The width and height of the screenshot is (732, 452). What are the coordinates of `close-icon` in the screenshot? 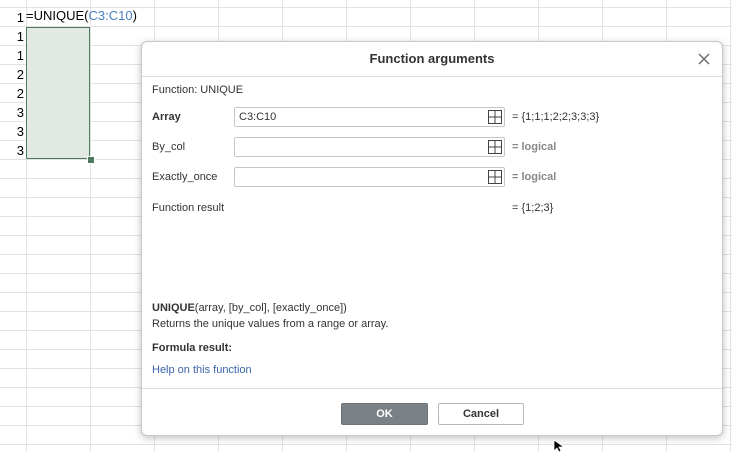 It's located at (704, 59).